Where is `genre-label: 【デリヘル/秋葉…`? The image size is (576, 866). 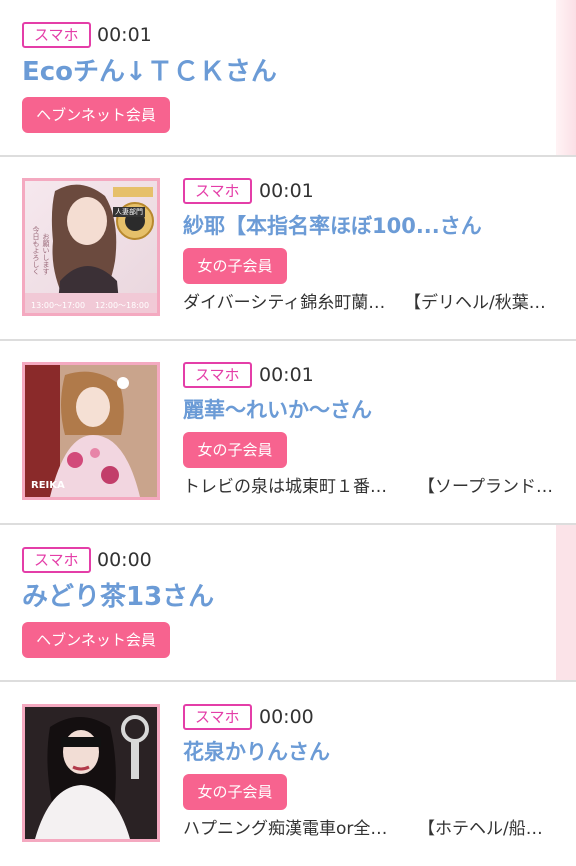 genre-label: 【デリヘル/秋葉… is located at coordinates (475, 303).